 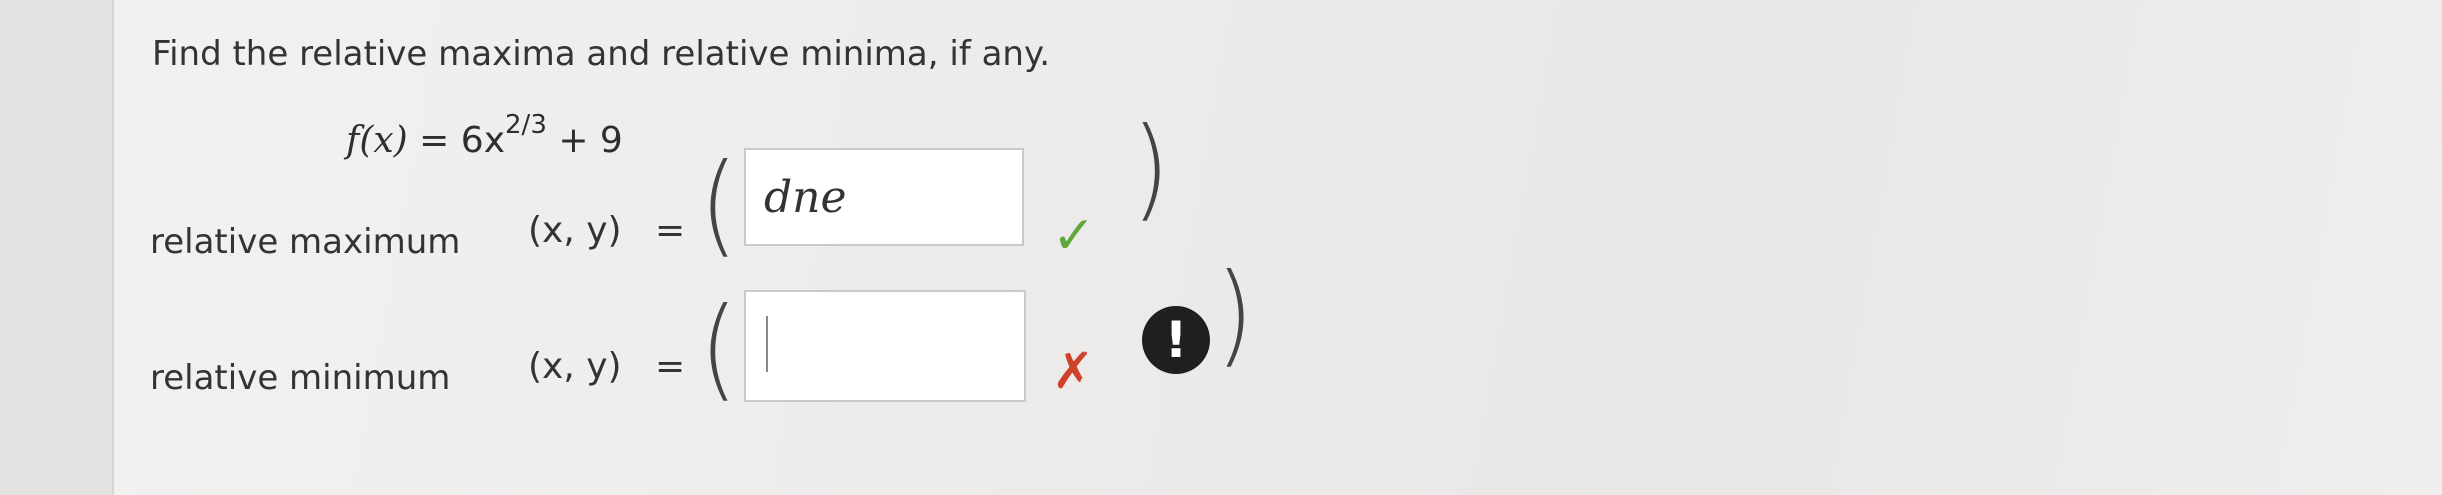 What do you see at coordinates (483, 140) in the screenshot?
I see `function-base: 6x` at bounding box center [483, 140].